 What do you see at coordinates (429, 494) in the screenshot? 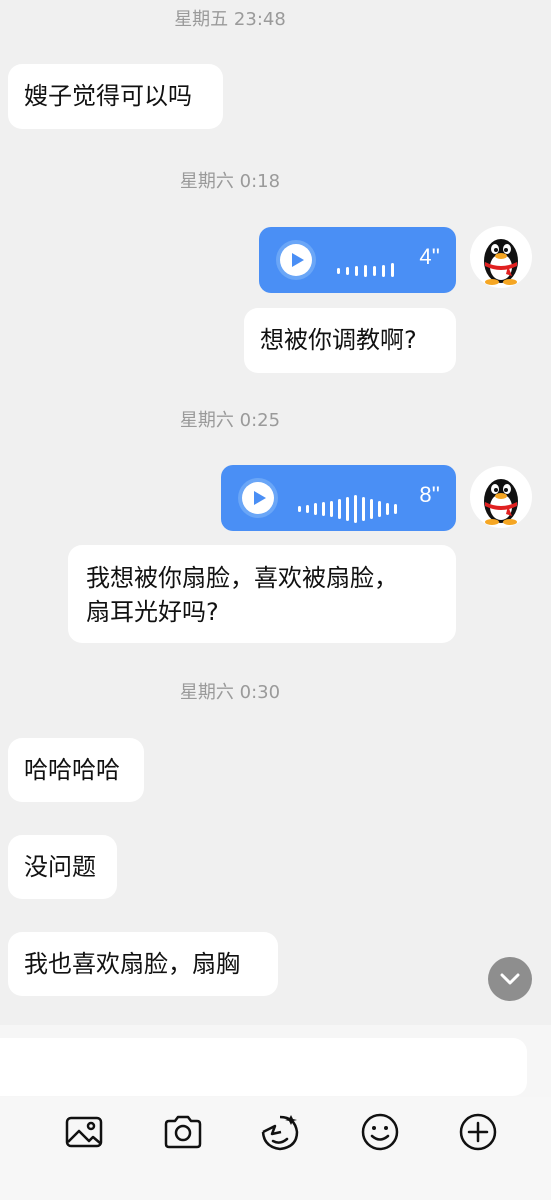
I see `voice-duration: 8''` at bounding box center [429, 494].